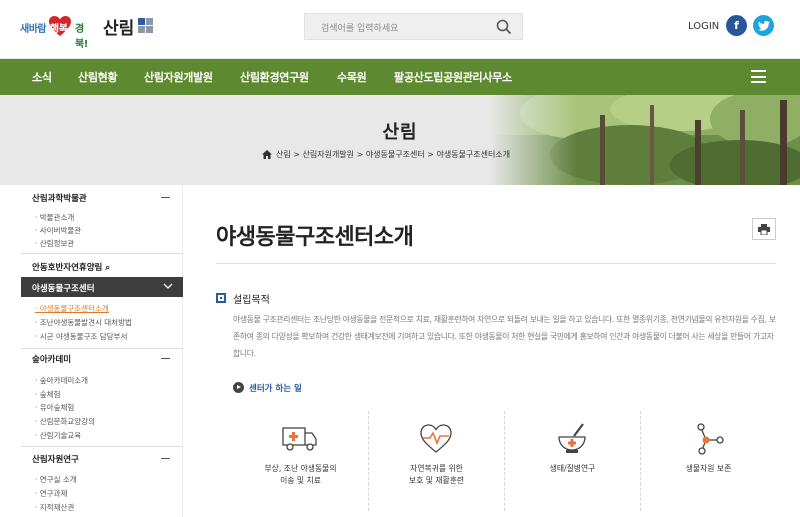 The width and height of the screenshot is (800, 517). What do you see at coordinates (315, 237) in the screenshot?
I see `page-title: 야생동물구조센터소개` at bounding box center [315, 237].